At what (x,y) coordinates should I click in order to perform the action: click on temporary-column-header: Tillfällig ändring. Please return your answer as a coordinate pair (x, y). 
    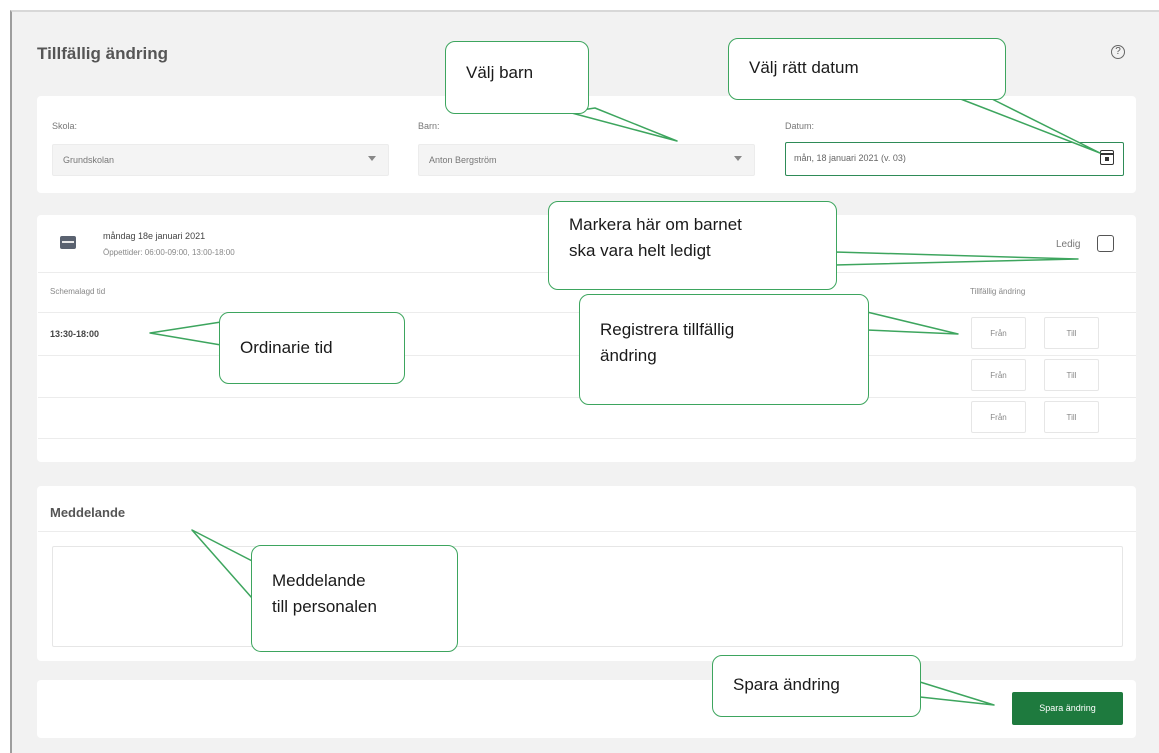
    Looking at the image, I should click on (998, 291).